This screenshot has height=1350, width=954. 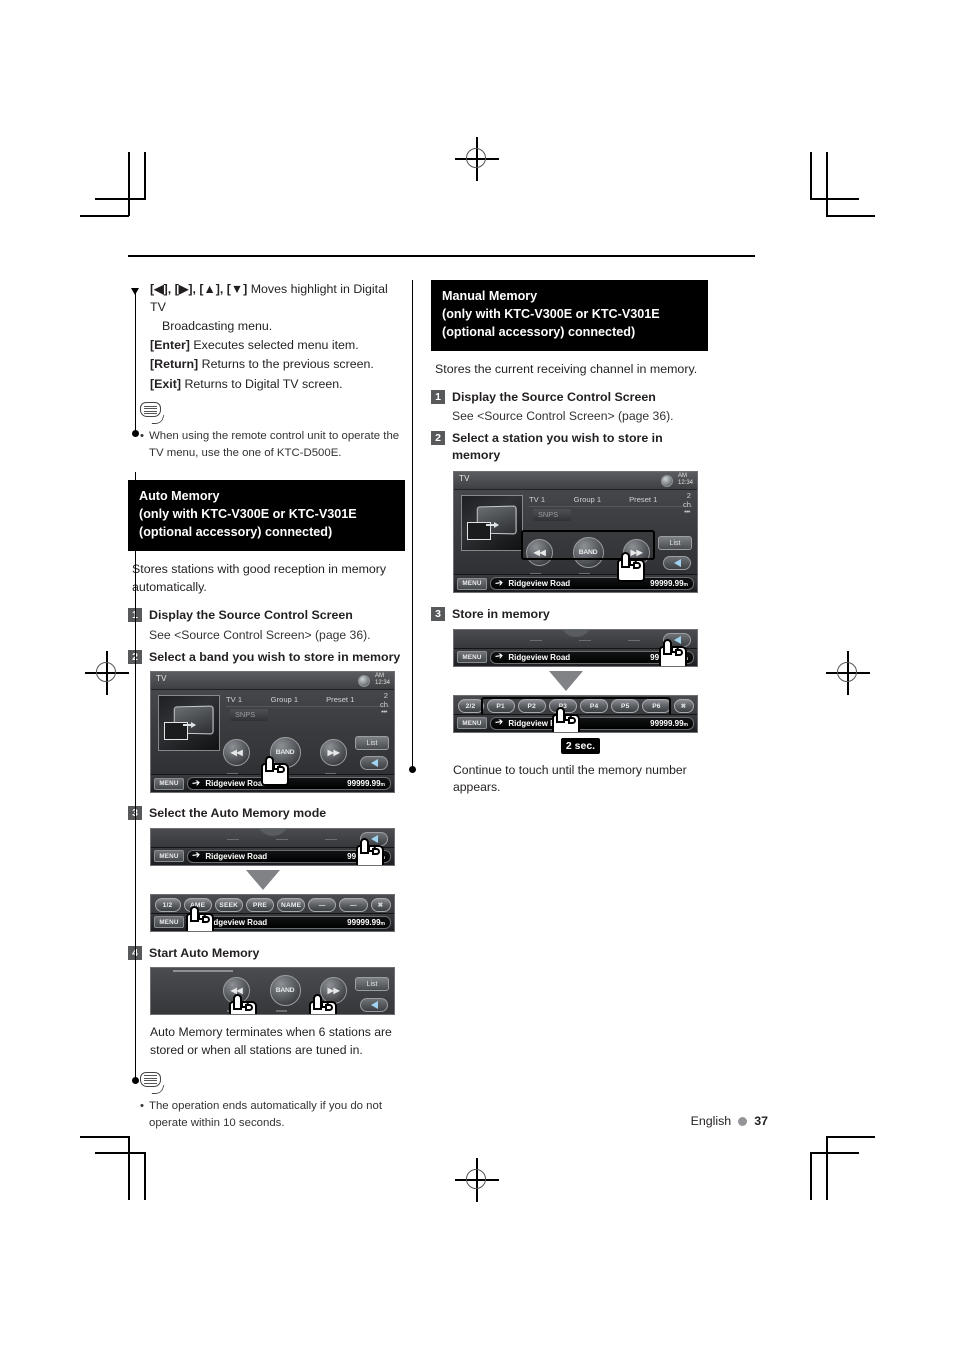 I want to click on device-subtitle: SNPS, so click(x=552, y=515).